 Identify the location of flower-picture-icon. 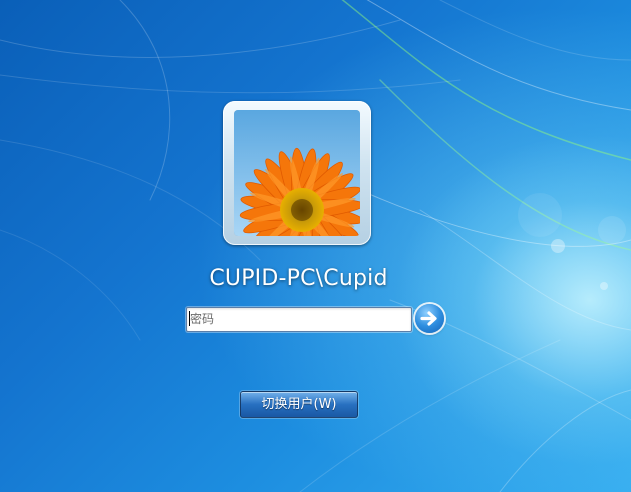
(297, 173).